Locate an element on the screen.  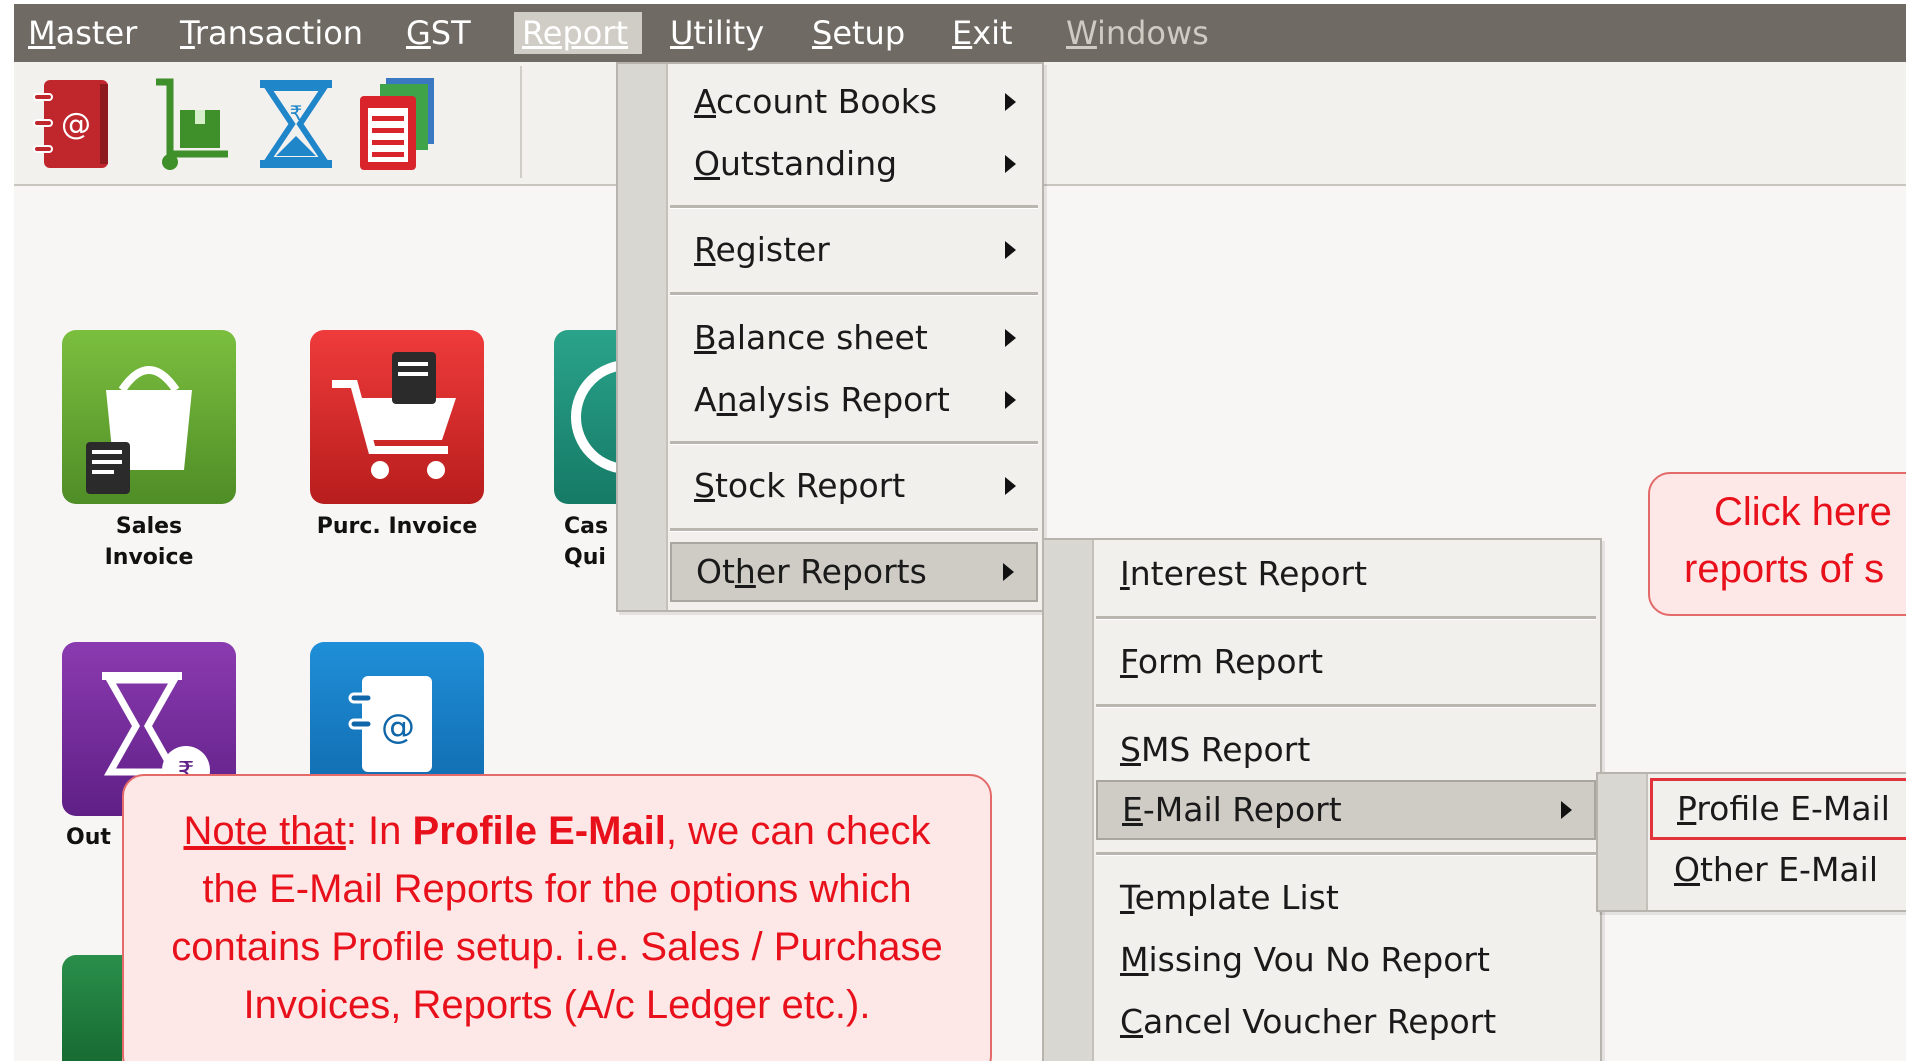
menu-item-missing-vou-no-report: Missing Vou No Report is located at coordinates (1346, 960).